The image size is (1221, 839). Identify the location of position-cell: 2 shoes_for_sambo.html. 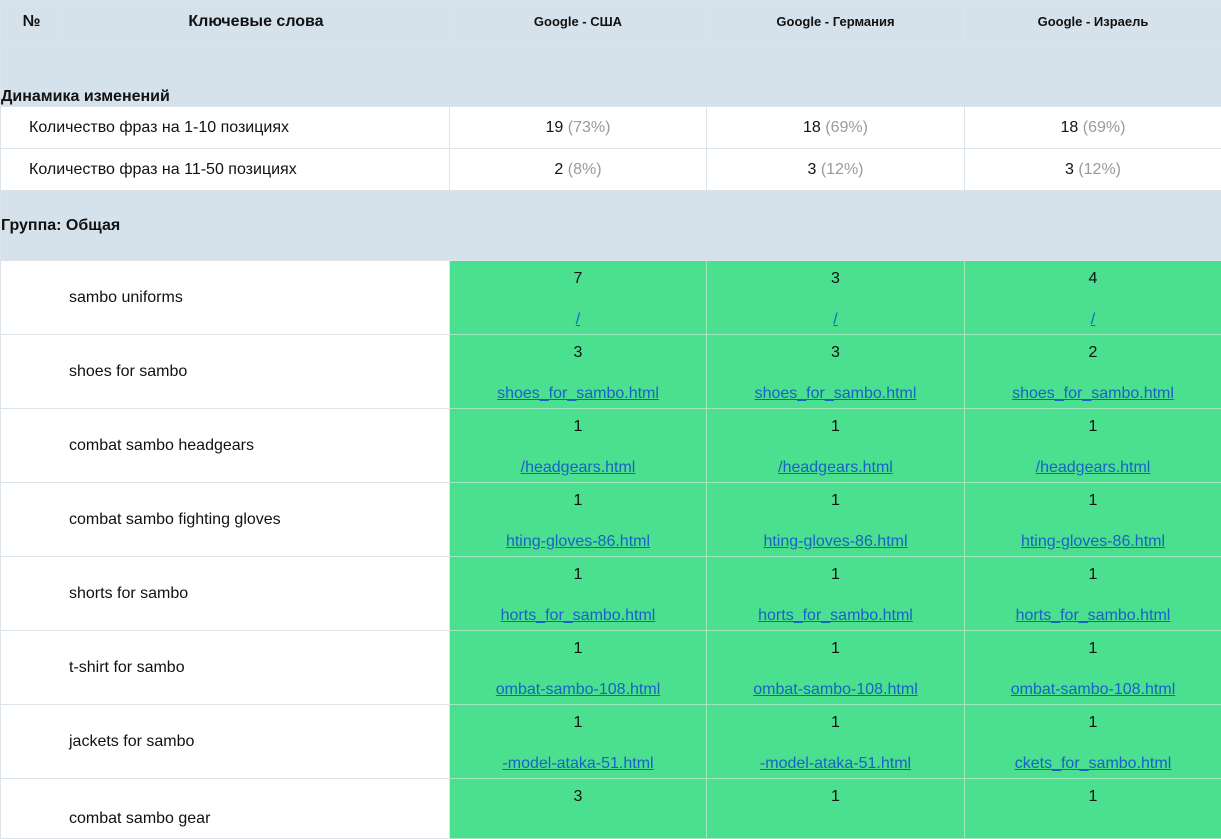
(1093, 372).